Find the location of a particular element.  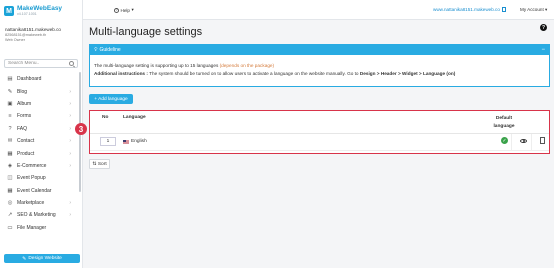

logo: M MakeWebEasy v4.107.1001 is located at coordinates (33, 11).